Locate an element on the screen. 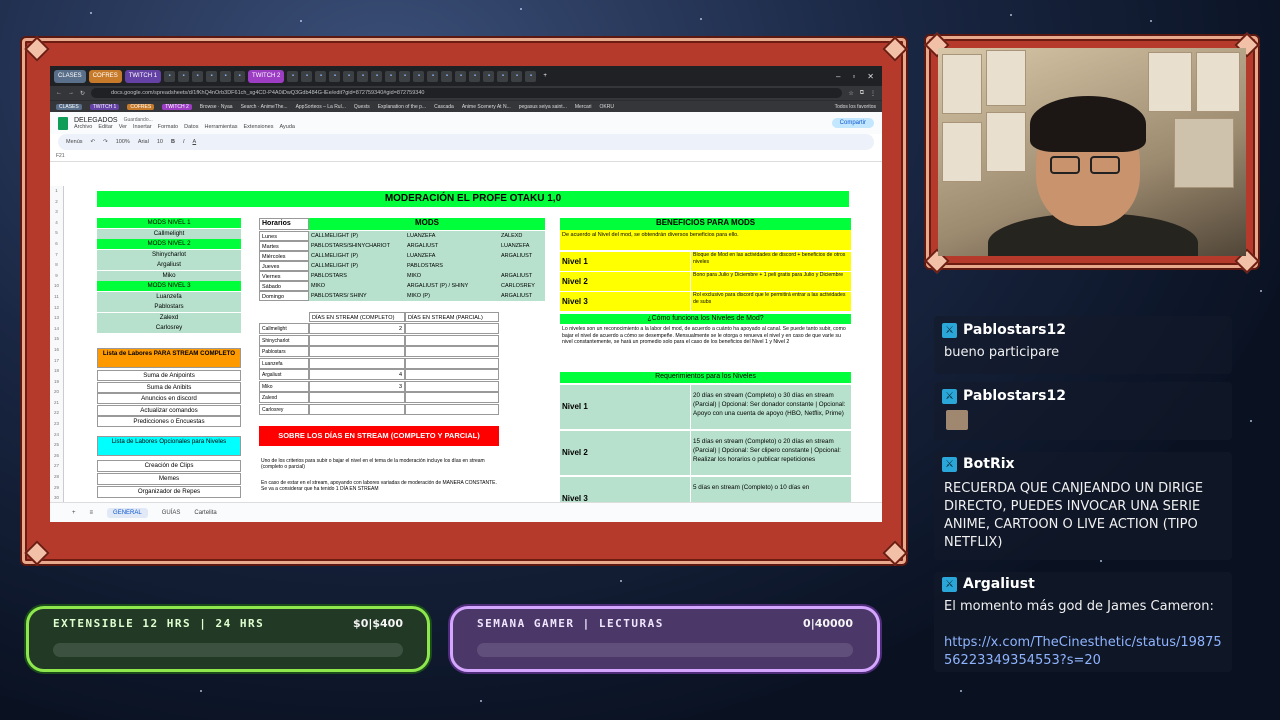 This screenshot has width=1280, height=720. row-number: 2 is located at coordinates (56, 202).